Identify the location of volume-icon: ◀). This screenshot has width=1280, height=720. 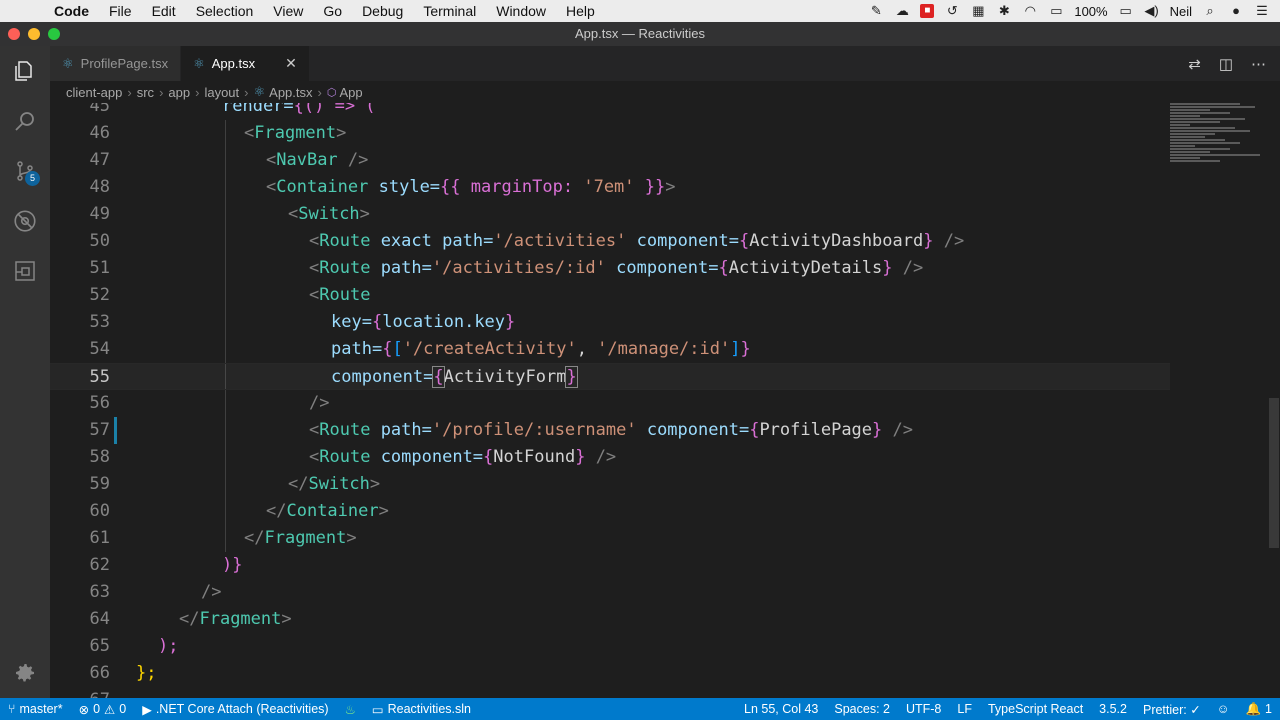
(1152, 11).